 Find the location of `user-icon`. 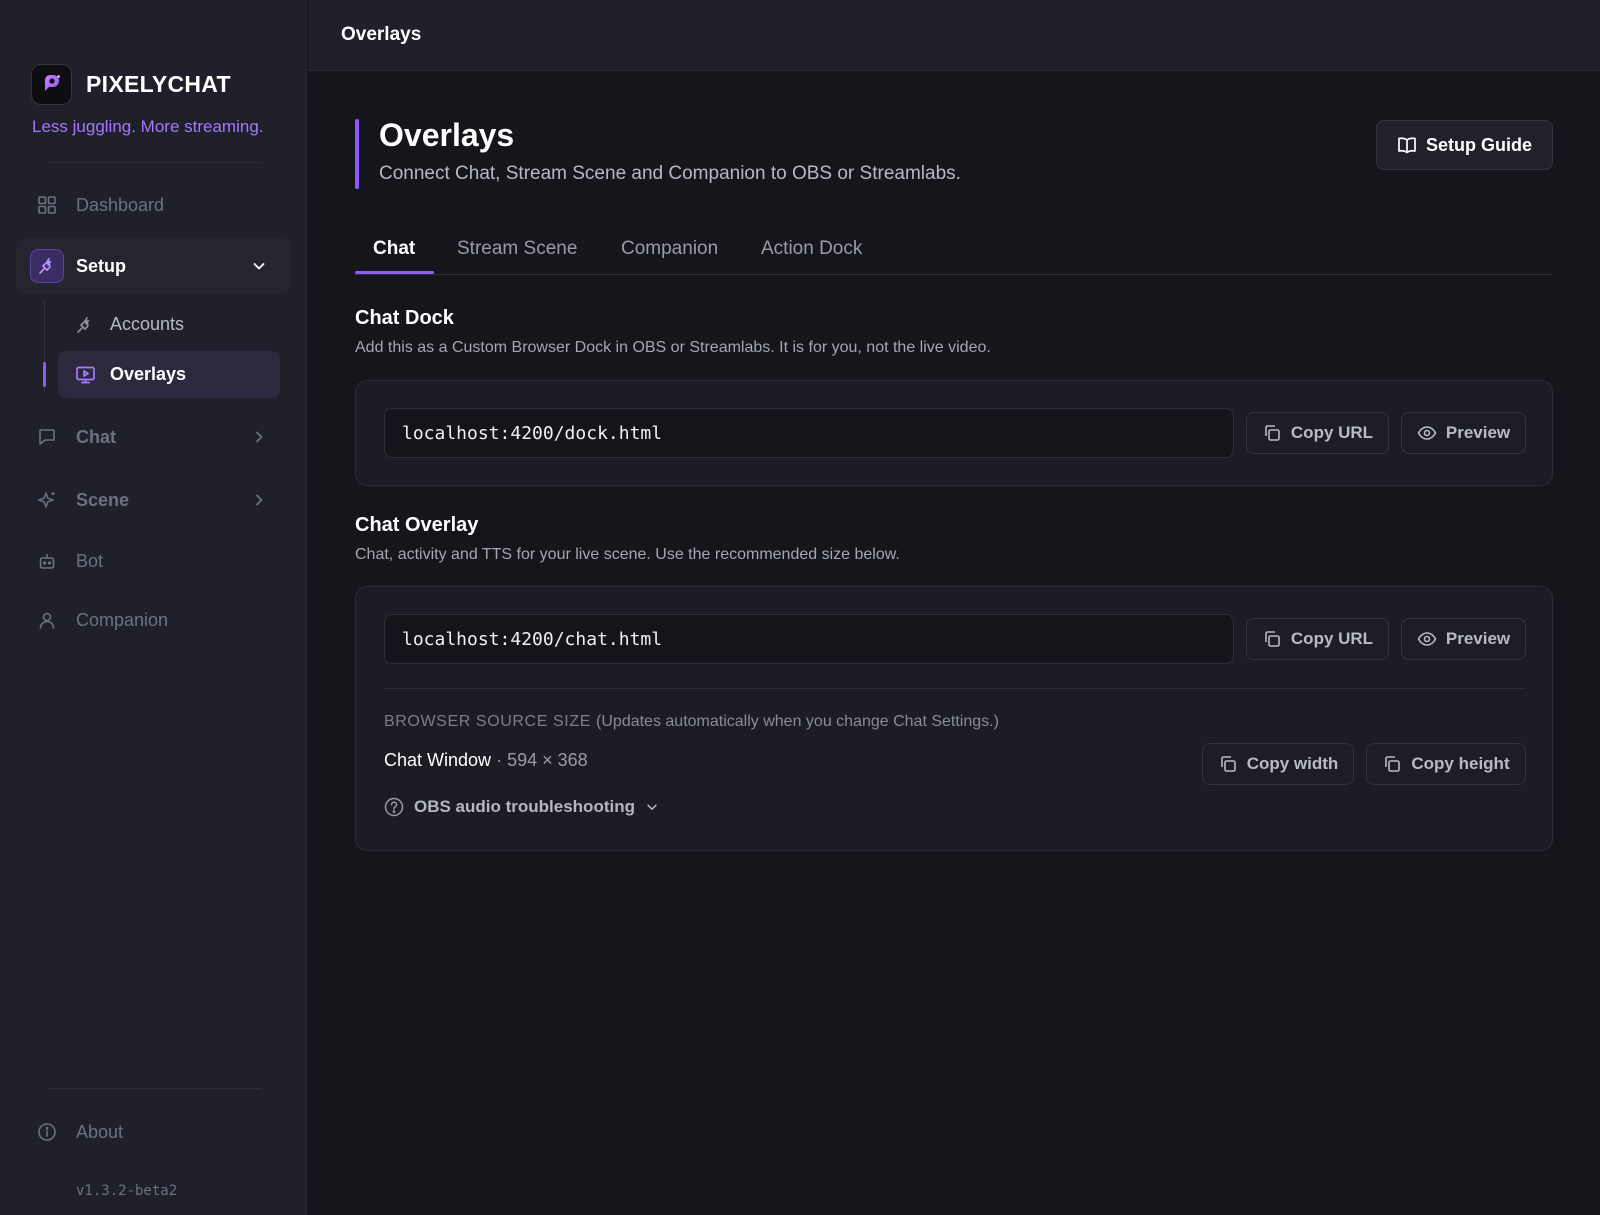

user-icon is located at coordinates (47, 620).